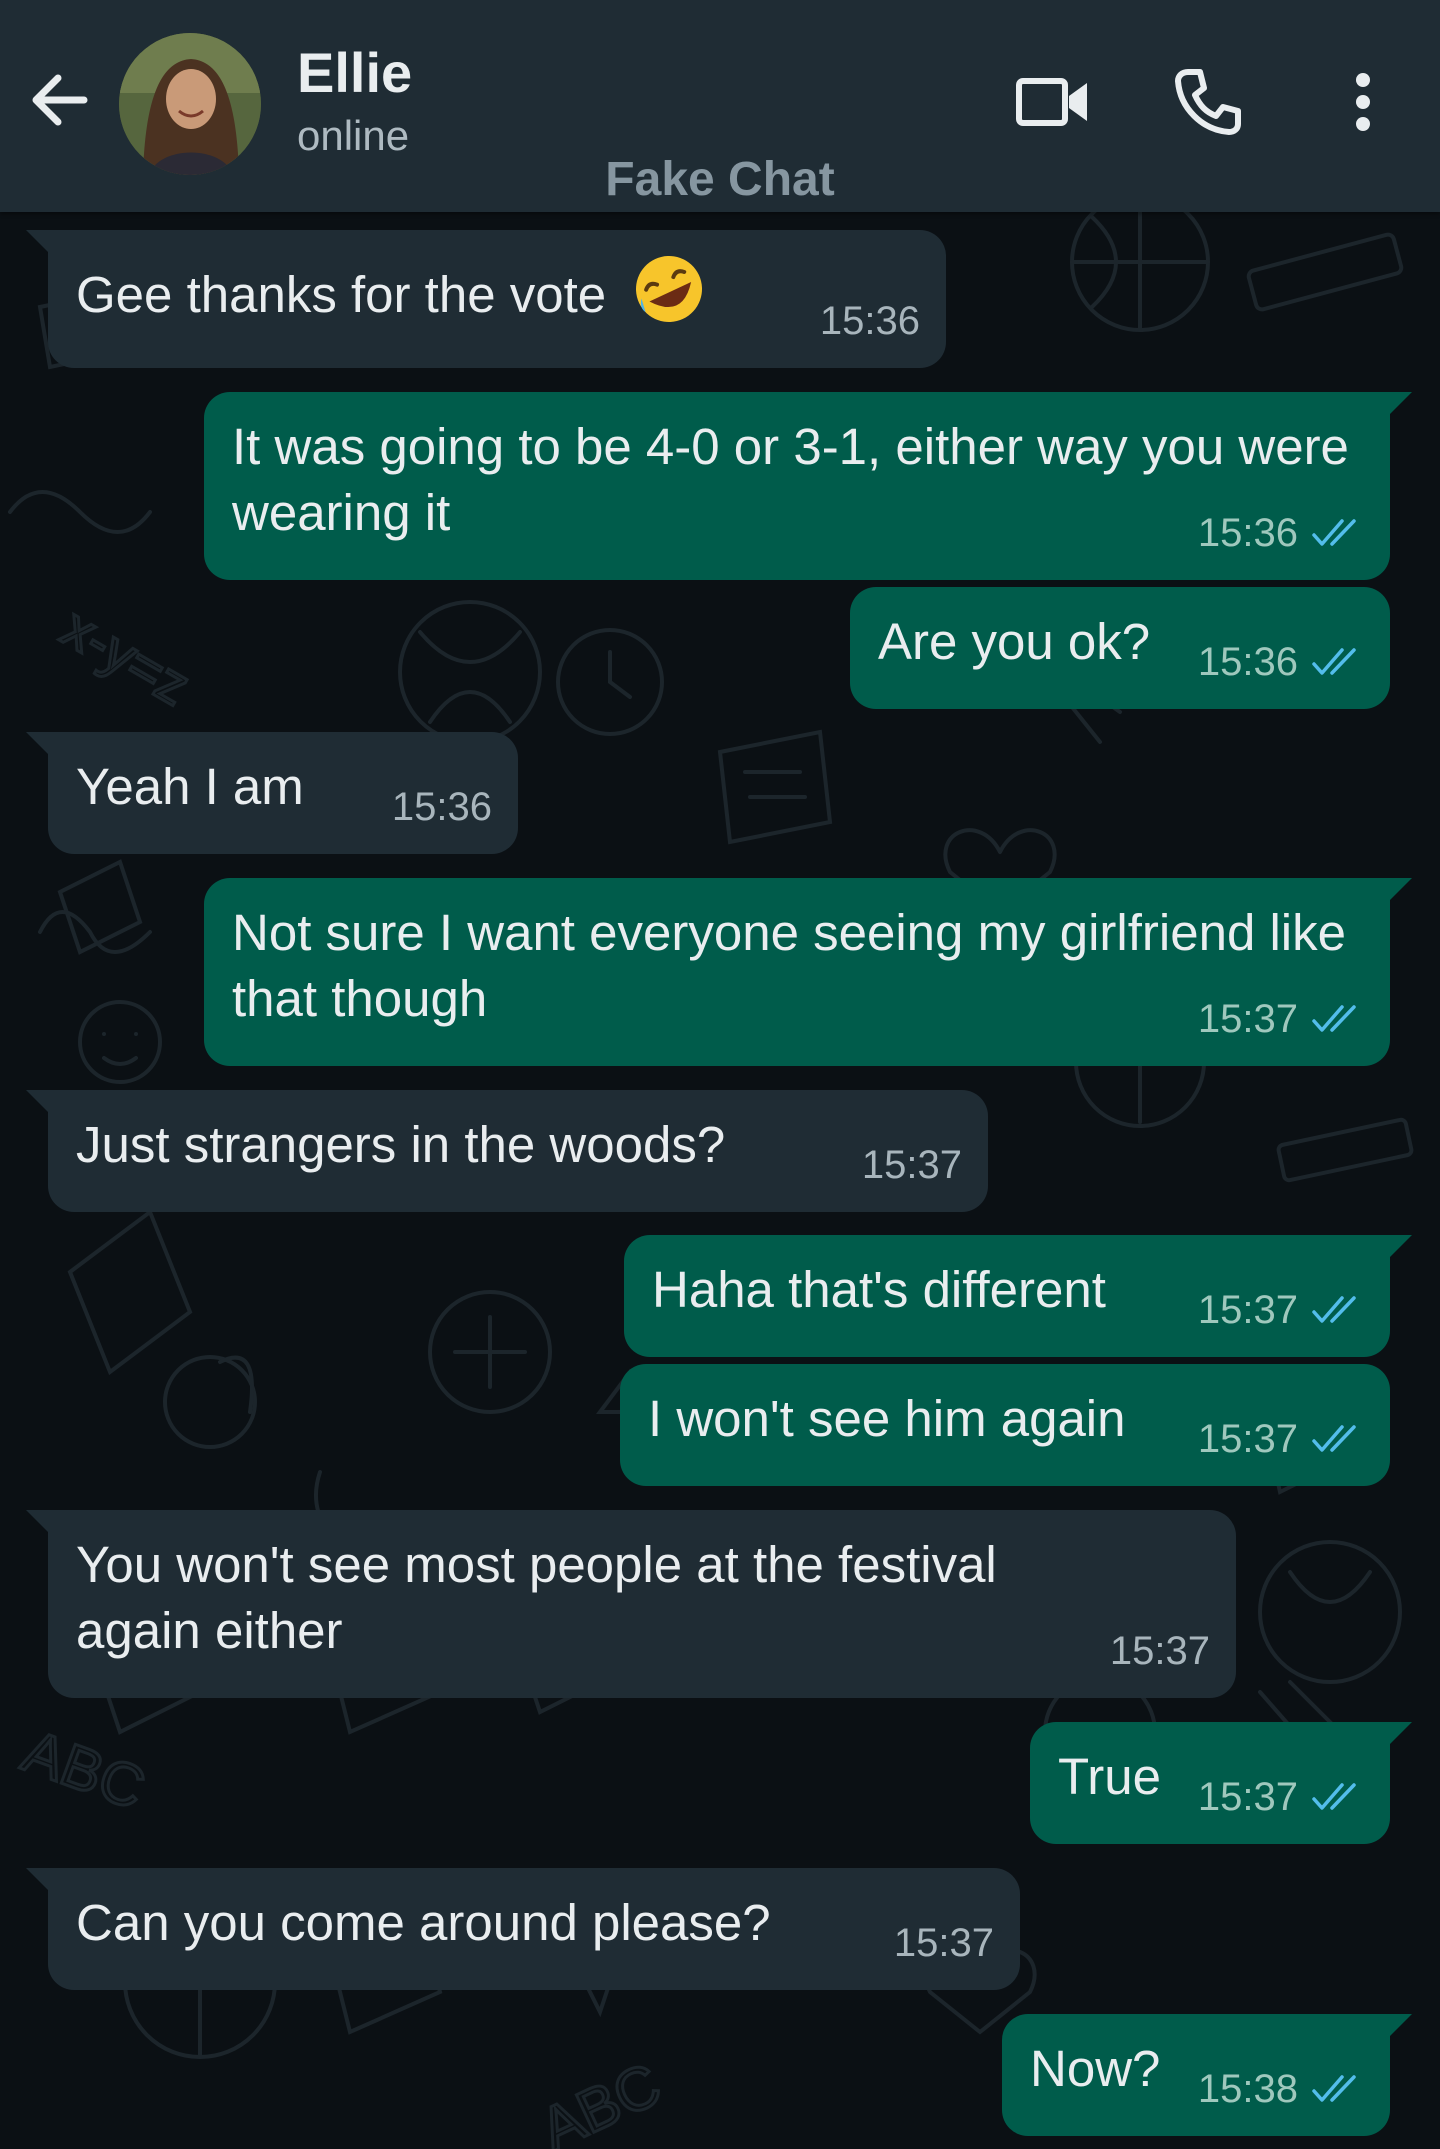  Describe the element at coordinates (341, 294) in the screenshot. I see `message-text: Gee thanks for the vote` at that location.